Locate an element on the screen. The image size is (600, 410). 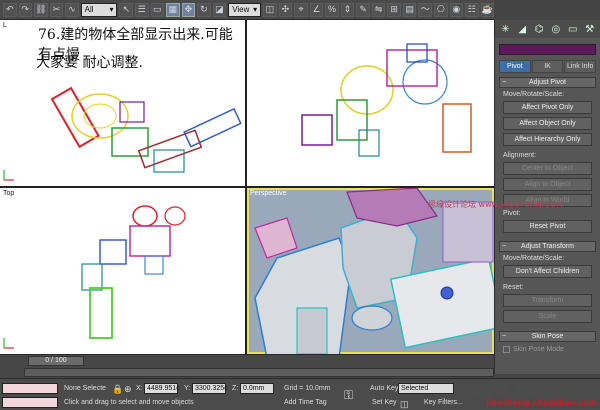
grid-display: Grid = 10.0mm is located at coordinates (307, 388).